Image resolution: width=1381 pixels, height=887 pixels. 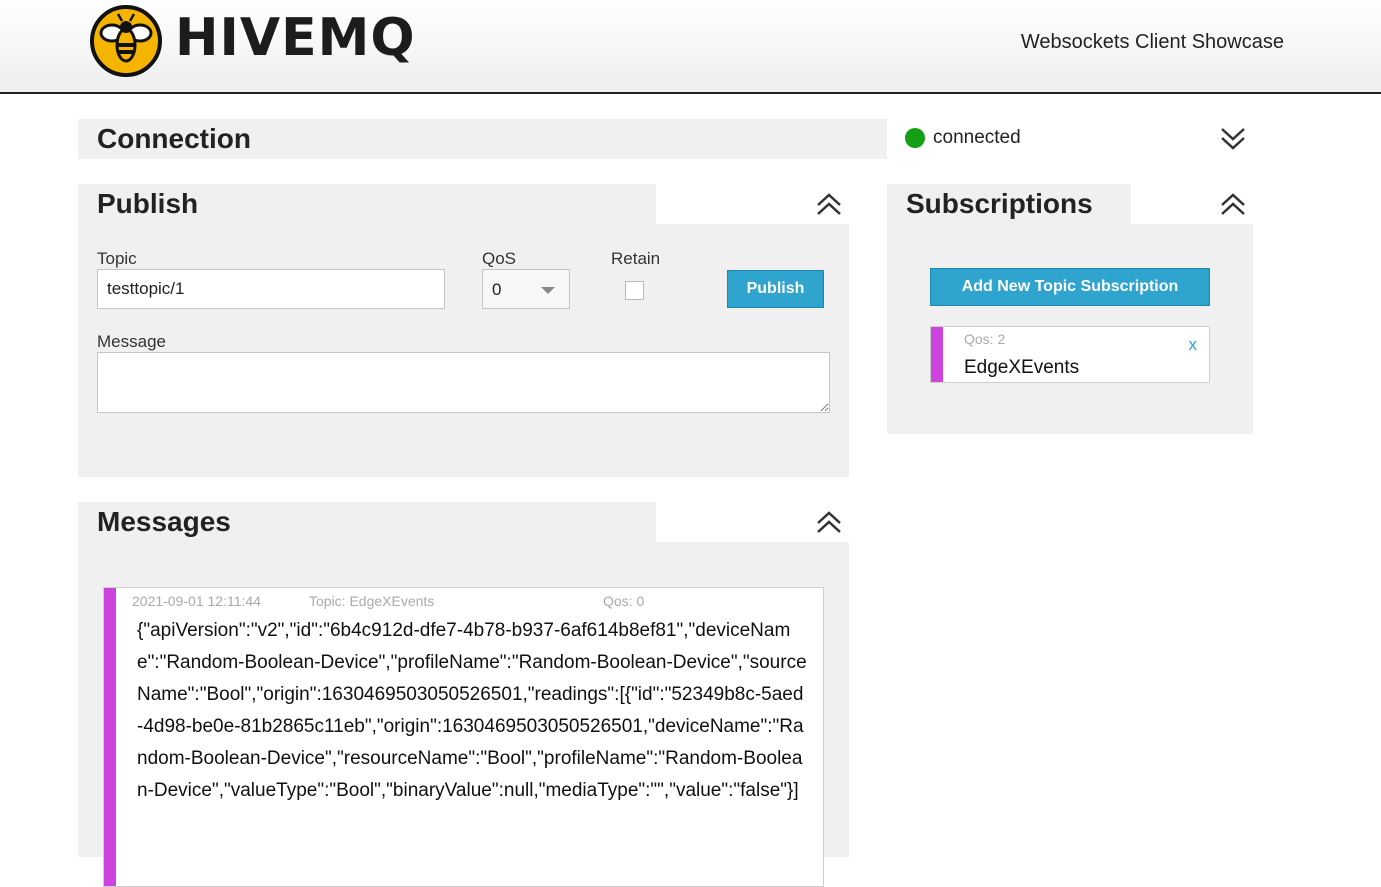 I want to click on subscription-item: Qos: 2 EdgeXEvents x, so click(x=1070, y=354).